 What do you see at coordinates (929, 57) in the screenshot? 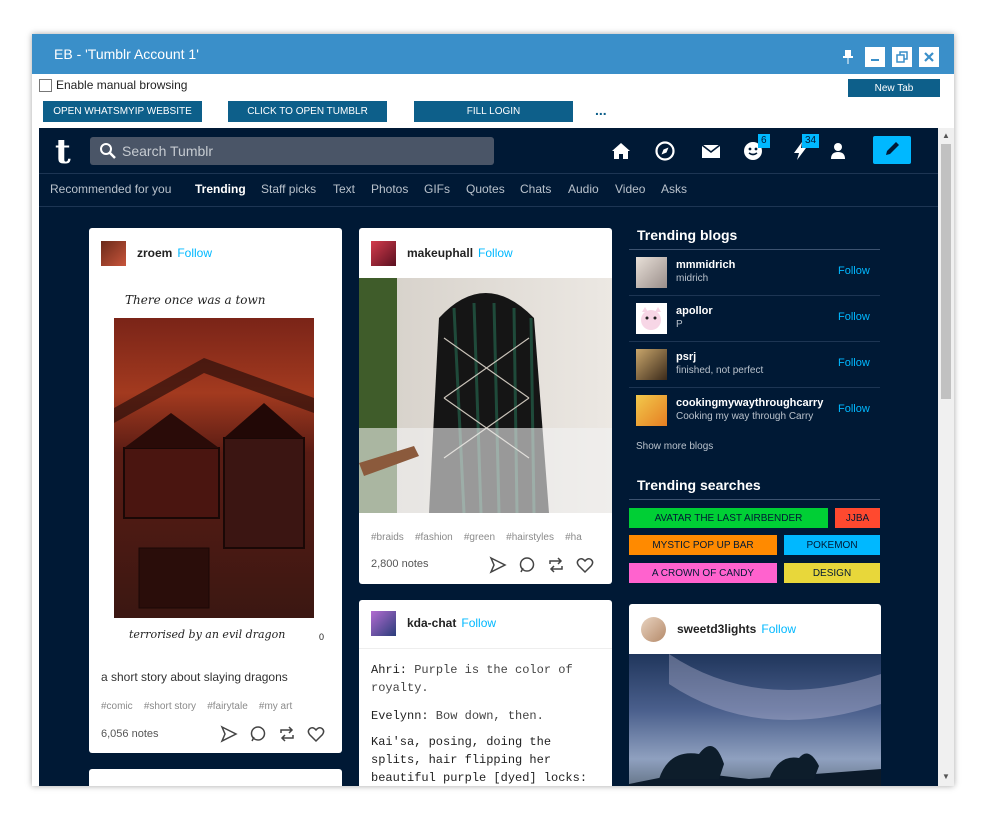
I see `close-button` at bounding box center [929, 57].